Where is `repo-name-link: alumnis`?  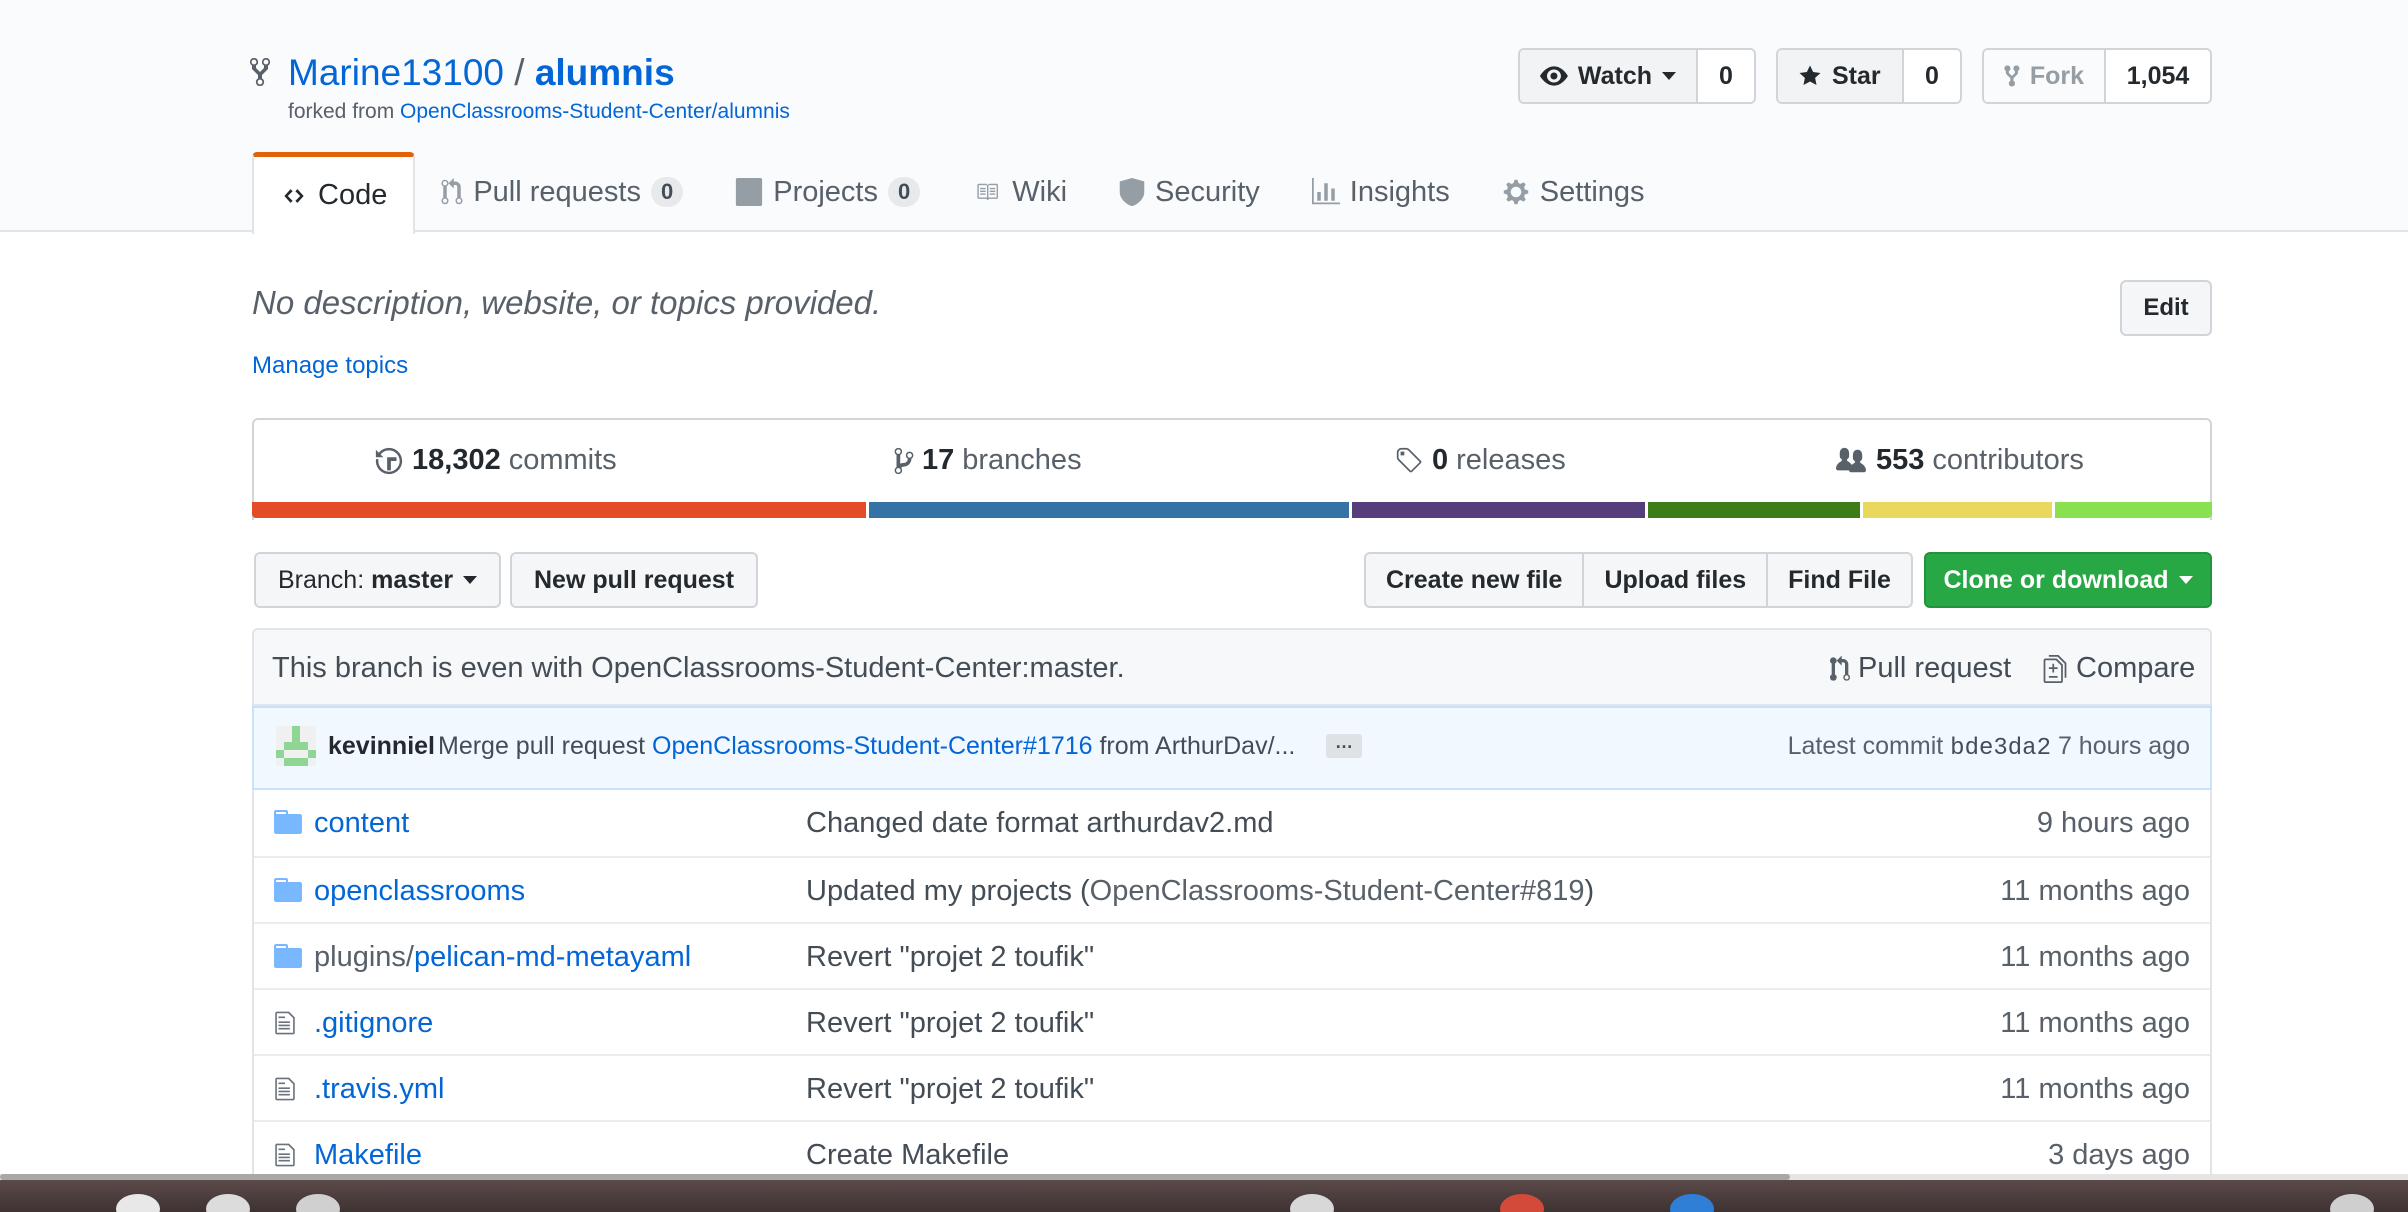 repo-name-link: alumnis is located at coordinates (605, 72).